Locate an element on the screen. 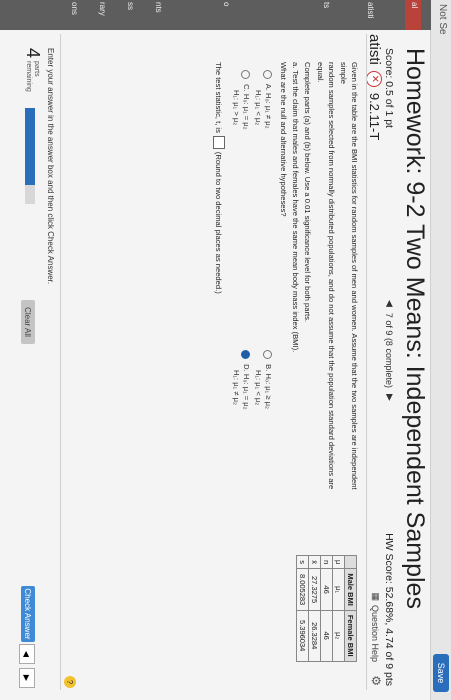  option-b-h1: H₁: μ₁ < μ₂ is located at coordinates (258, 388).